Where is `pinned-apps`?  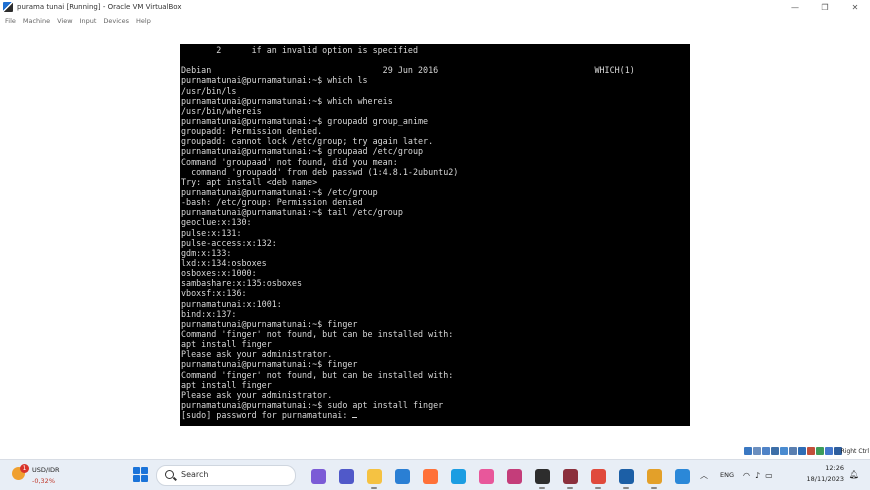
pinned-apps is located at coordinates (500, 477).